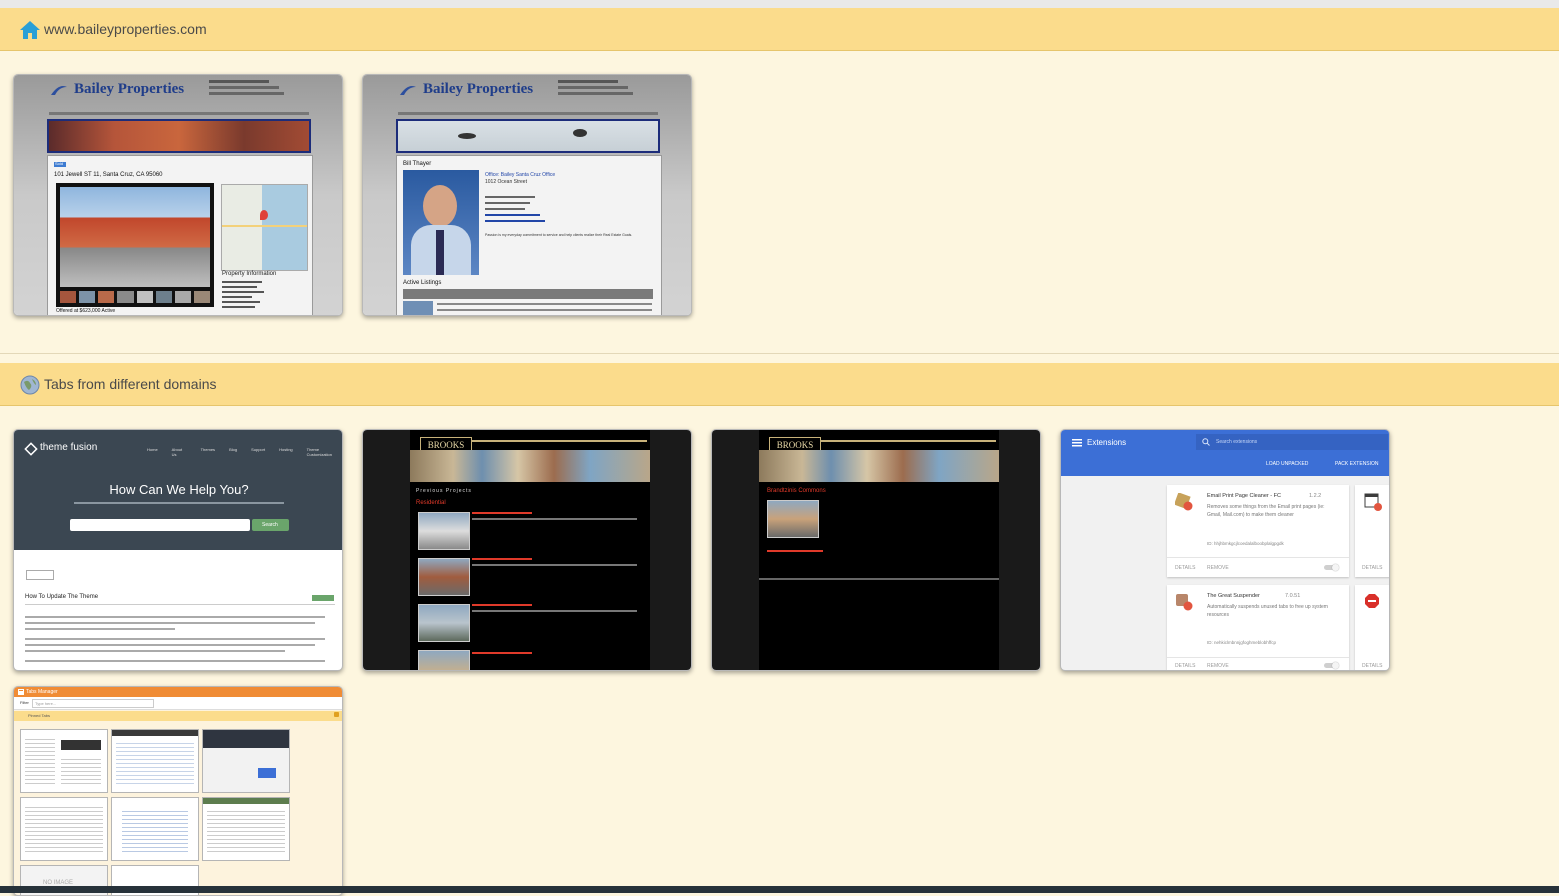 The width and height of the screenshot is (1559, 896). I want to click on nav-item: Hosting, so click(286, 452).